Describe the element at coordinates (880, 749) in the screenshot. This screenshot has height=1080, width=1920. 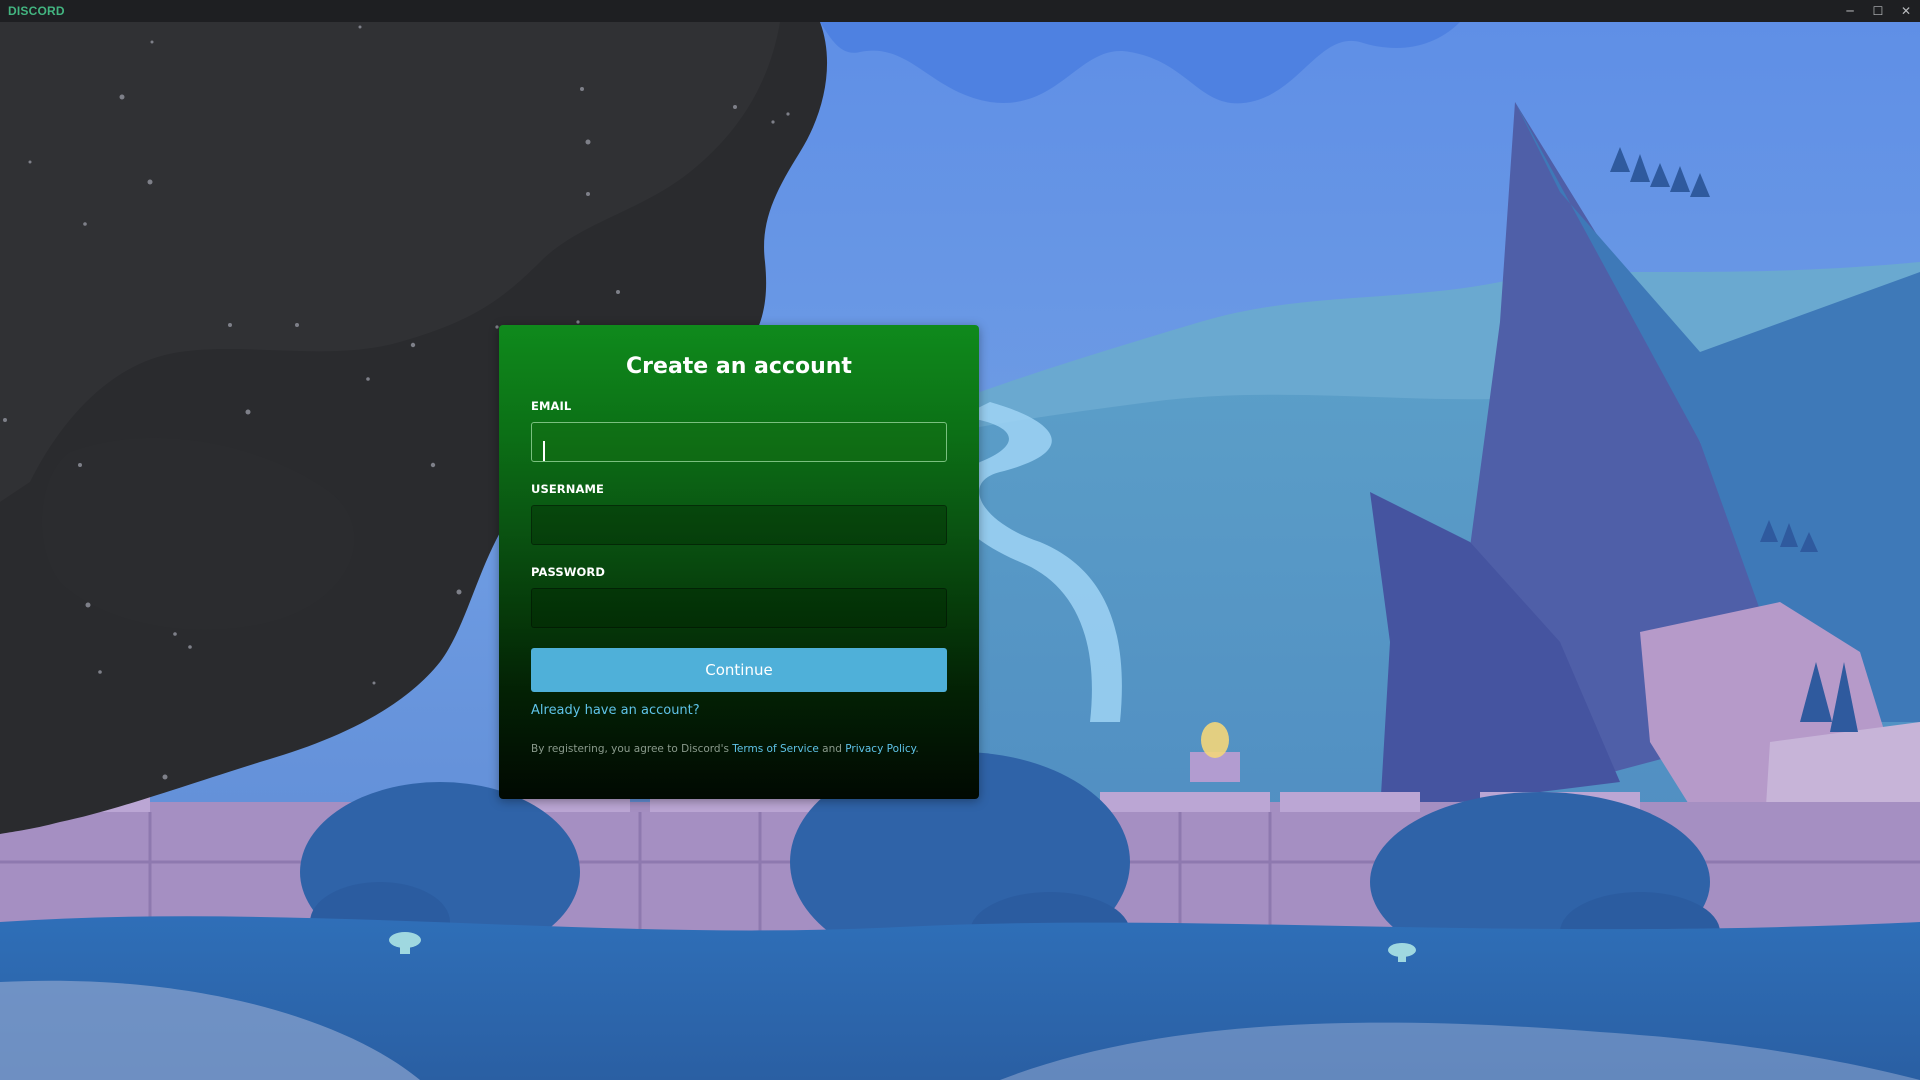
I see `privacy-policy-link: Privacy Policy` at that location.